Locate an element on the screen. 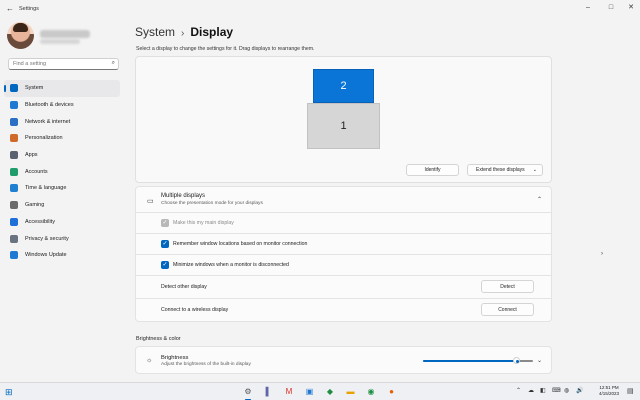 This screenshot has height=400, width=640. onedrive-icon: ☁ is located at coordinates (531, 390).